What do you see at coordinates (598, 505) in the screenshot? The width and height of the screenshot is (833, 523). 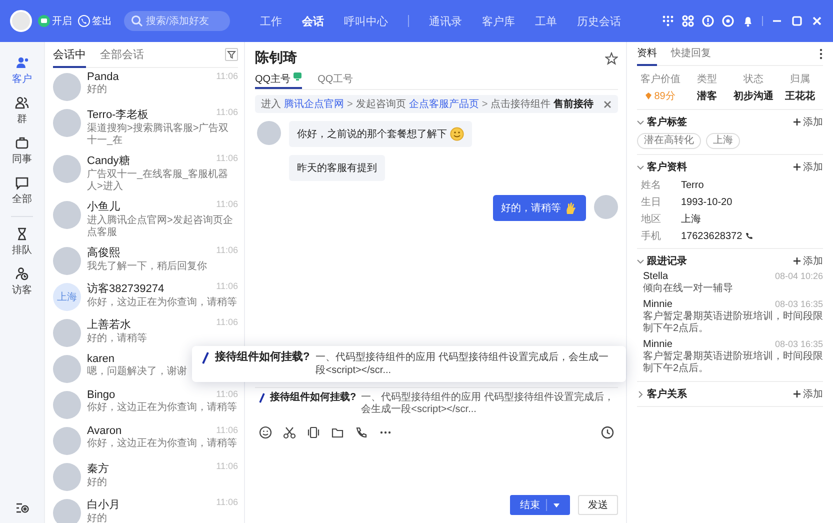 I see `send-button: 发送` at bounding box center [598, 505].